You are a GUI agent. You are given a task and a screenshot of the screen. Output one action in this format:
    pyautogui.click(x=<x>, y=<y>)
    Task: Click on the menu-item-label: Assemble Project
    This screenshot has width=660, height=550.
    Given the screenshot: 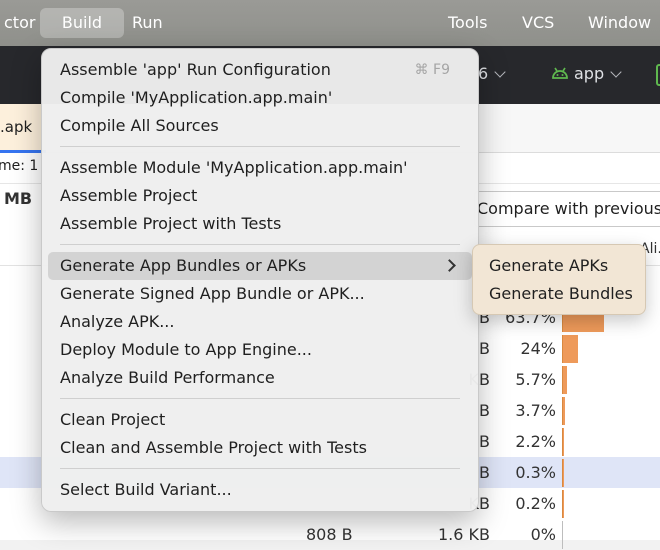 What is the action you would take?
    pyautogui.click(x=129, y=195)
    